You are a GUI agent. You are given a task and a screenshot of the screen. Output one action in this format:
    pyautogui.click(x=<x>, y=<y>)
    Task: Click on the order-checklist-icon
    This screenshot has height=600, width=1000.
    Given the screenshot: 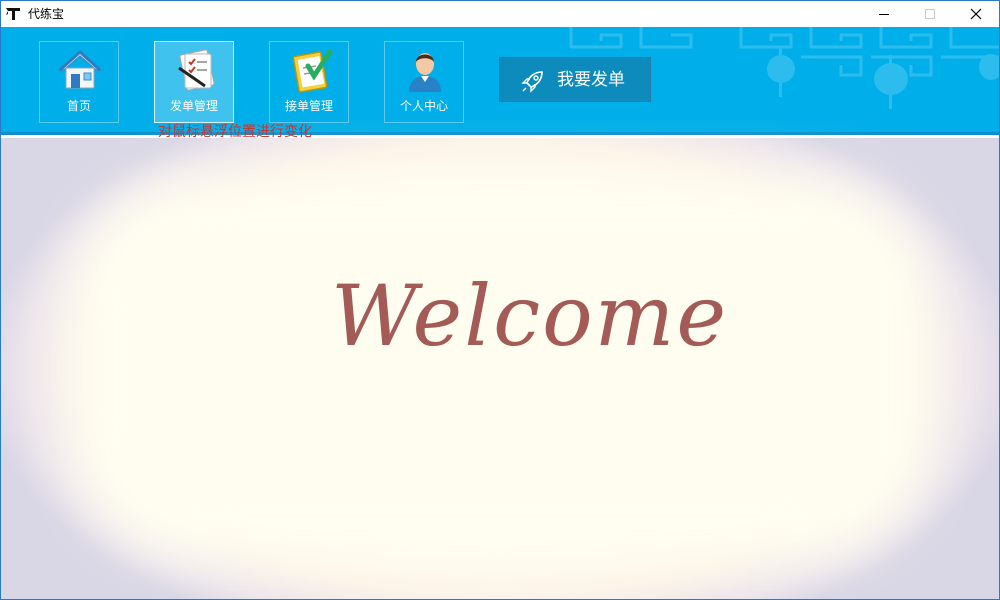 What is the action you would take?
    pyautogui.click(x=196, y=70)
    